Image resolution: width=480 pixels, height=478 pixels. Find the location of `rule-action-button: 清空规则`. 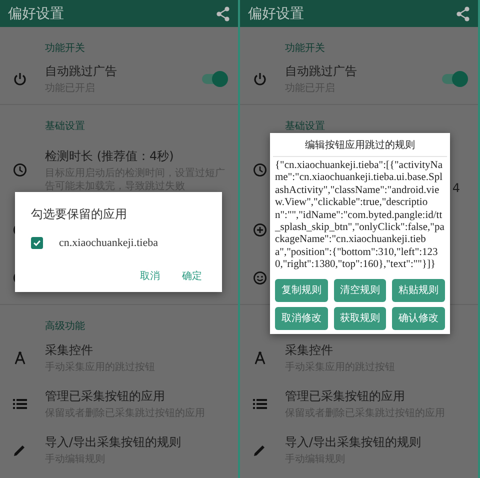

rule-action-button: 清空规则 is located at coordinates (360, 290).